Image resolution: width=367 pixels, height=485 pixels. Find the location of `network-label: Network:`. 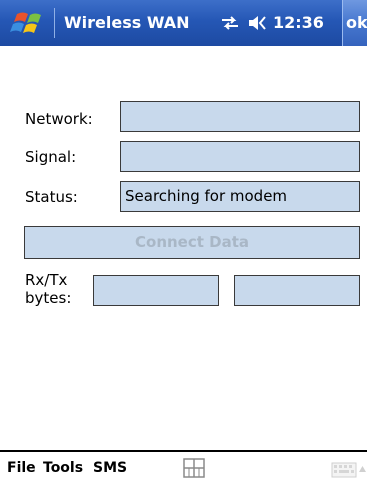

network-label: Network: is located at coordinates (59, 119).